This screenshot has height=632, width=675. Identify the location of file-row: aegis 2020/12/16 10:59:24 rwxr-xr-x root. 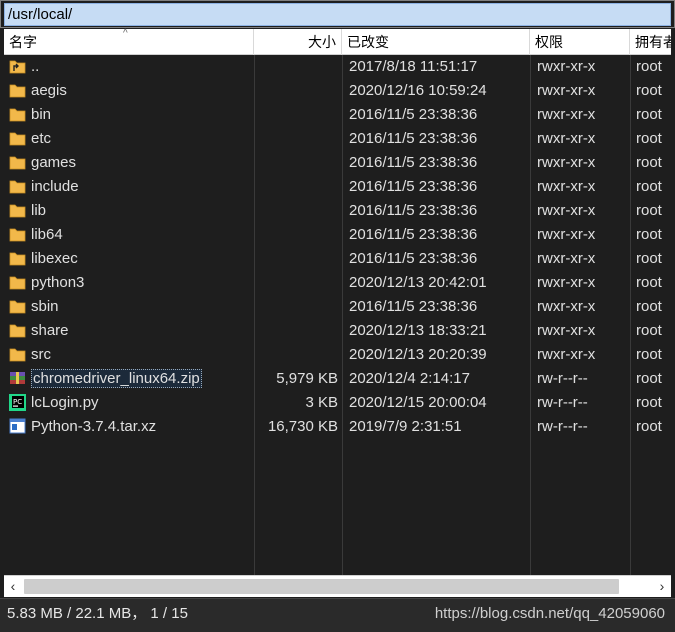
(337, 91).